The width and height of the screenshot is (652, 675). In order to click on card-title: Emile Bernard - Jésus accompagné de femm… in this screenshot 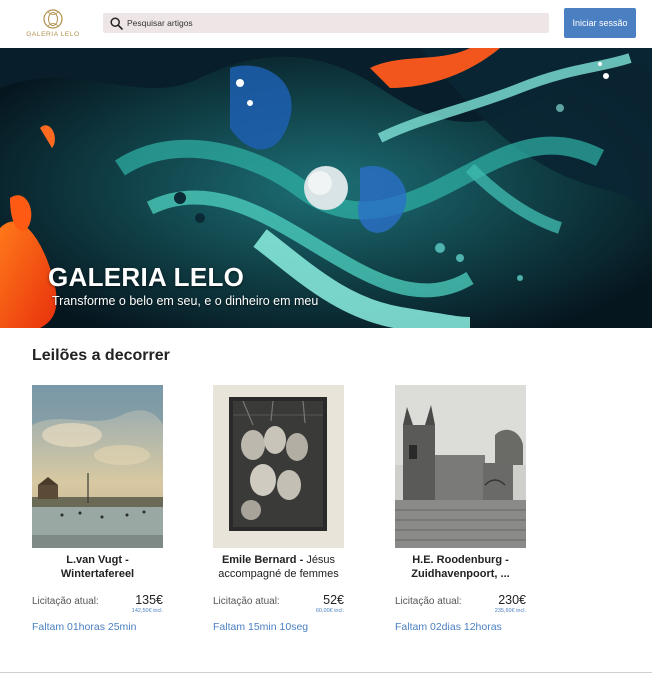, I will do `click(278, 568)`.